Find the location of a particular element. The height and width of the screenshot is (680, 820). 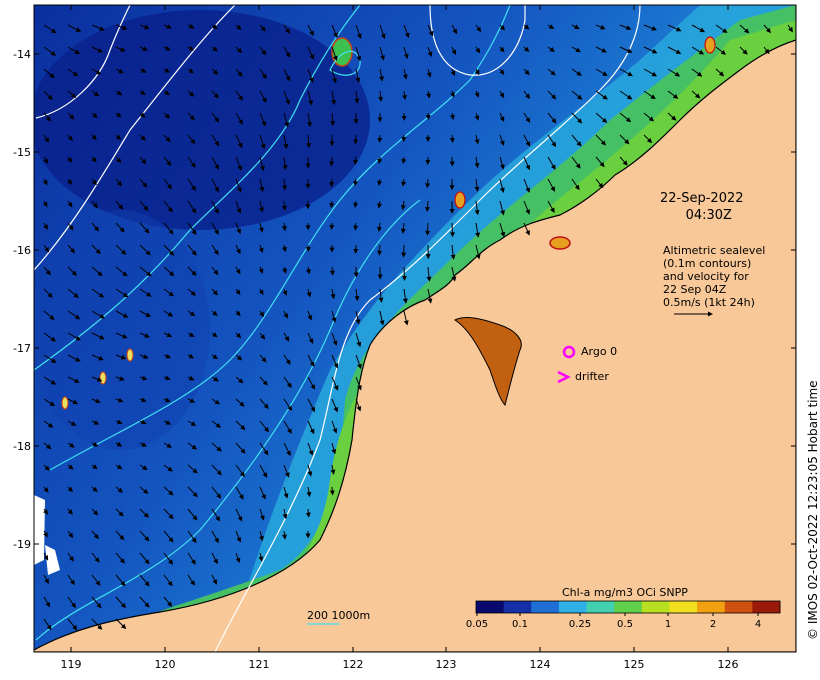

lon-tick-label: 119 is located at coordinates (71, 664).